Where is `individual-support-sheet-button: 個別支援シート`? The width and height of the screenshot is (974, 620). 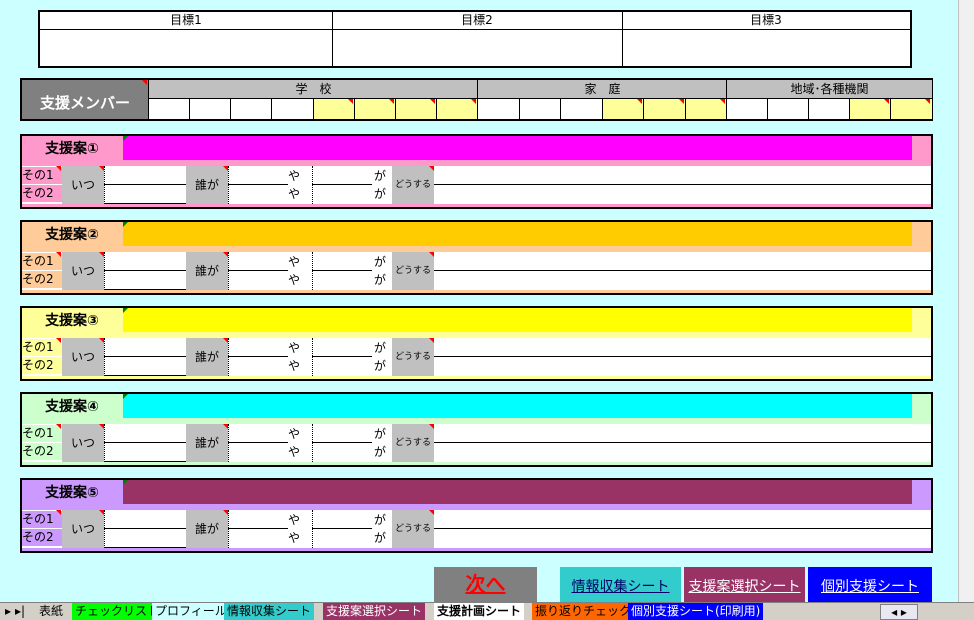
individual-support-sheet-button: 個別支援シート is located at coordinates (870, 584).